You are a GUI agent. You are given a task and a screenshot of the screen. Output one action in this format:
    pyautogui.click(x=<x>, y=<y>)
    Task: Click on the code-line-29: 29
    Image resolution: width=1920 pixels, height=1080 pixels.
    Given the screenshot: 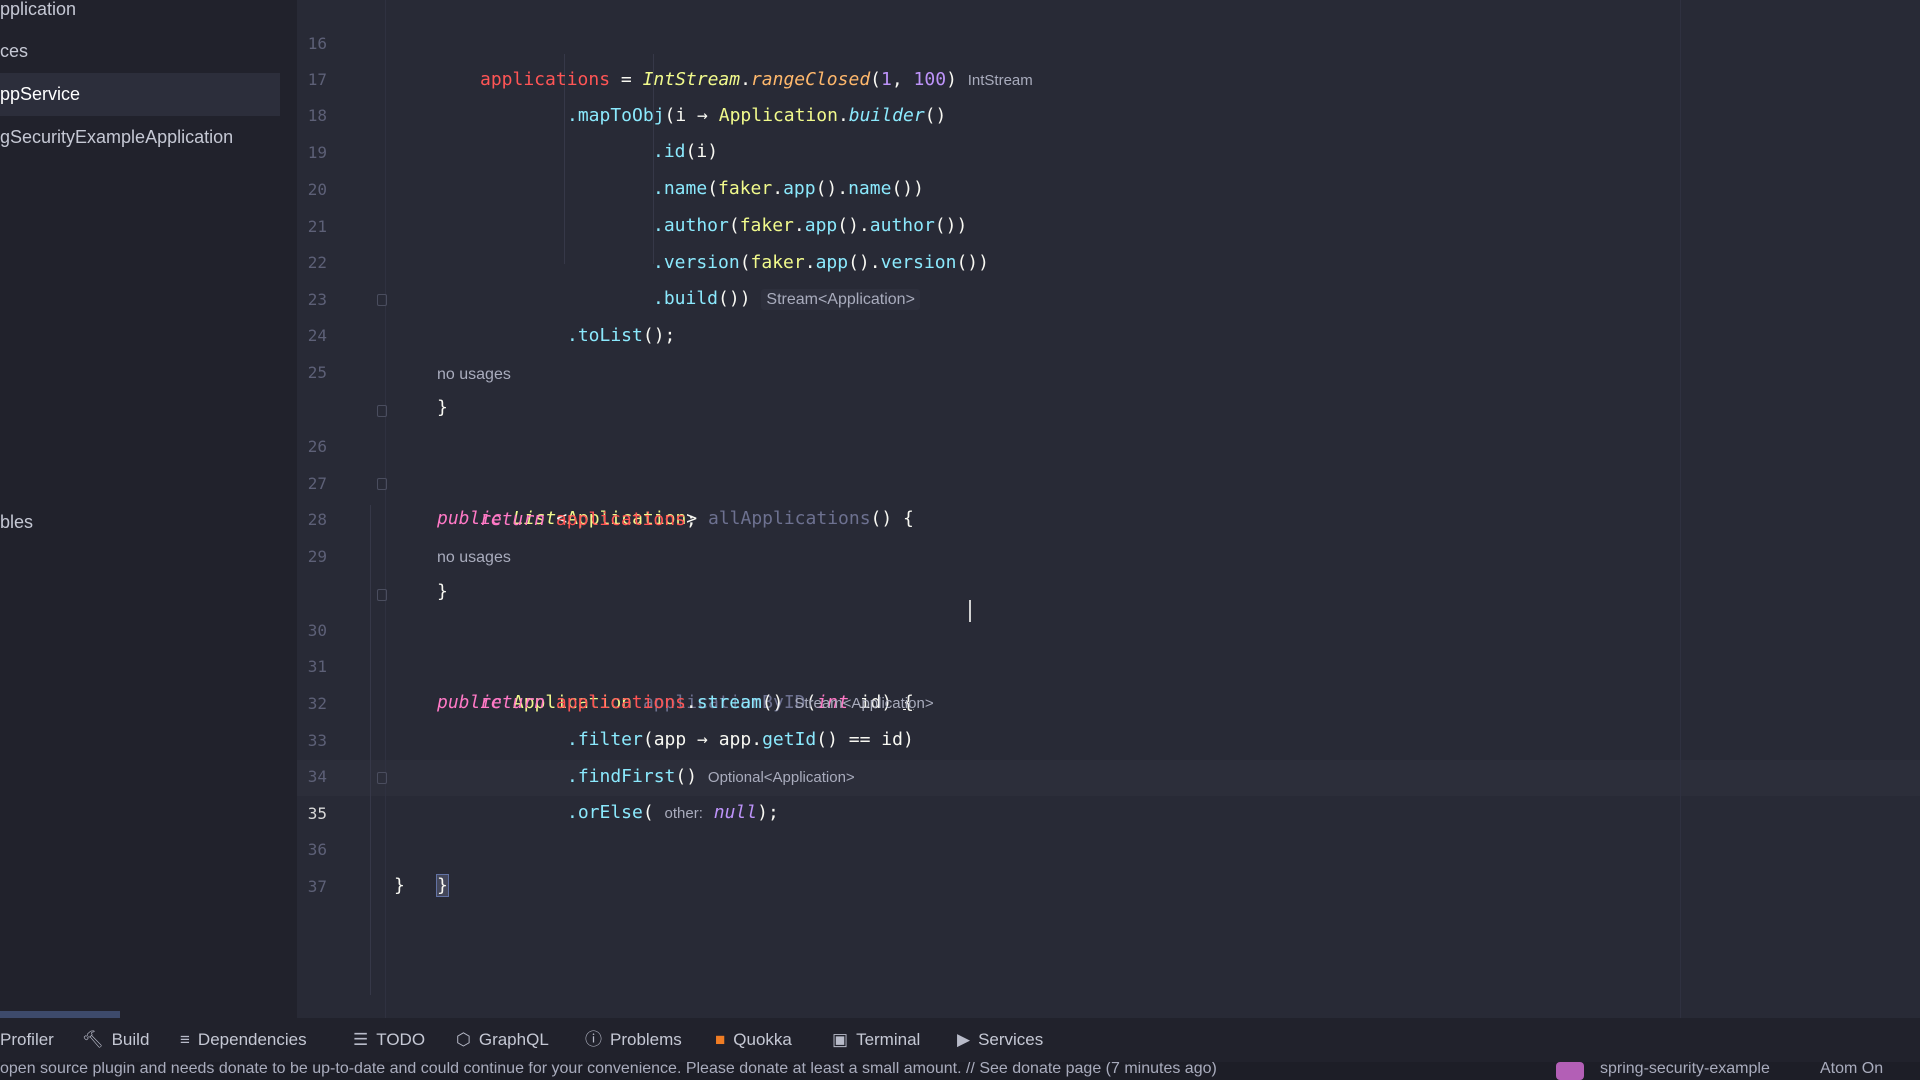 What is the action you would take?
    pyautogui.click(x=1108, y=534)
    